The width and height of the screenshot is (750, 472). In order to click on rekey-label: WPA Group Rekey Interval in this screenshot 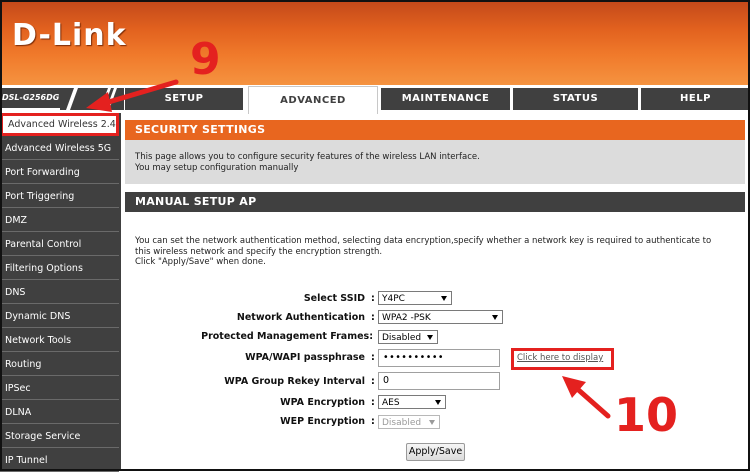, I will do `click(294, 381)`.